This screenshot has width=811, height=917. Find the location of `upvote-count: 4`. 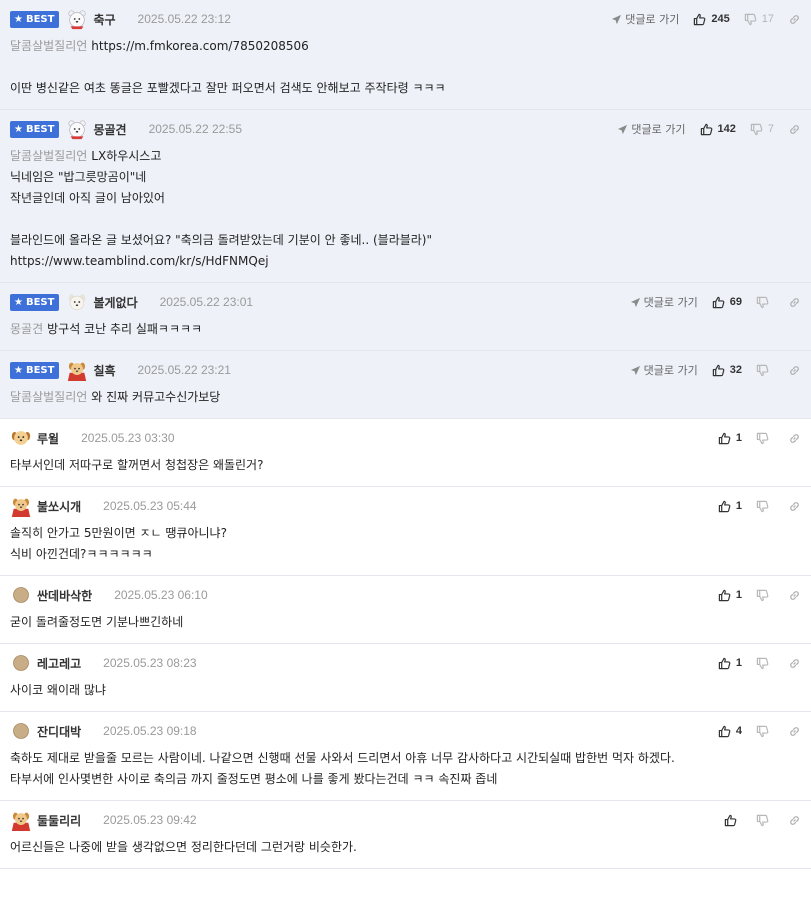

upvote-count: 4 is located at coordinates (738, 731).